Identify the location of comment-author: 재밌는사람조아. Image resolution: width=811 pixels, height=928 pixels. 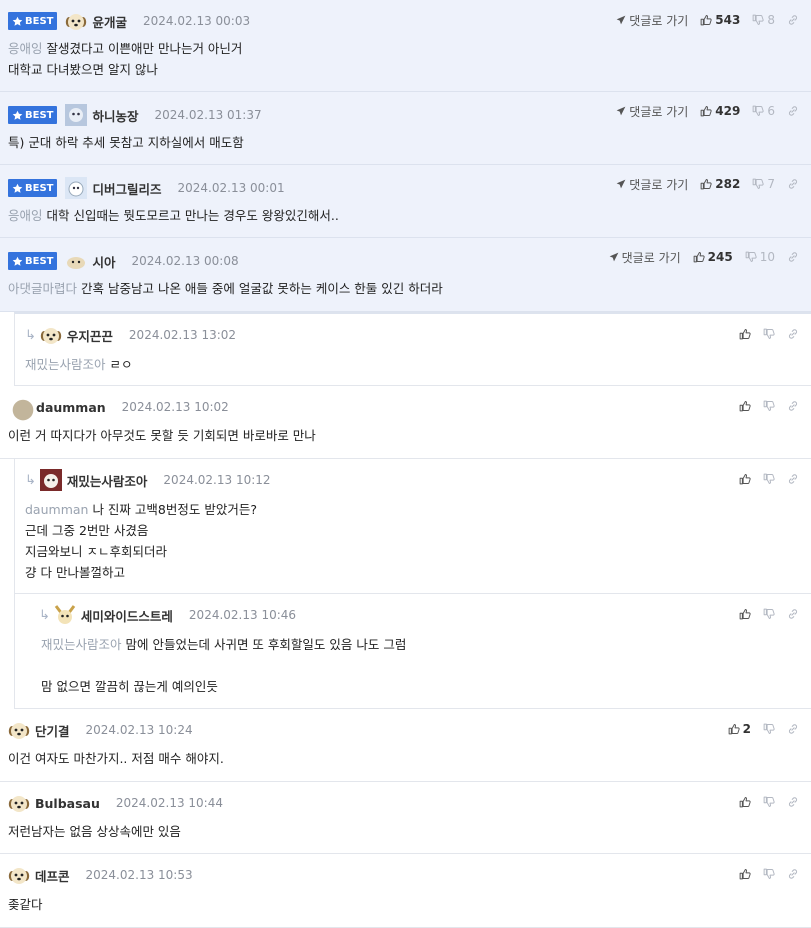
(107, 480).